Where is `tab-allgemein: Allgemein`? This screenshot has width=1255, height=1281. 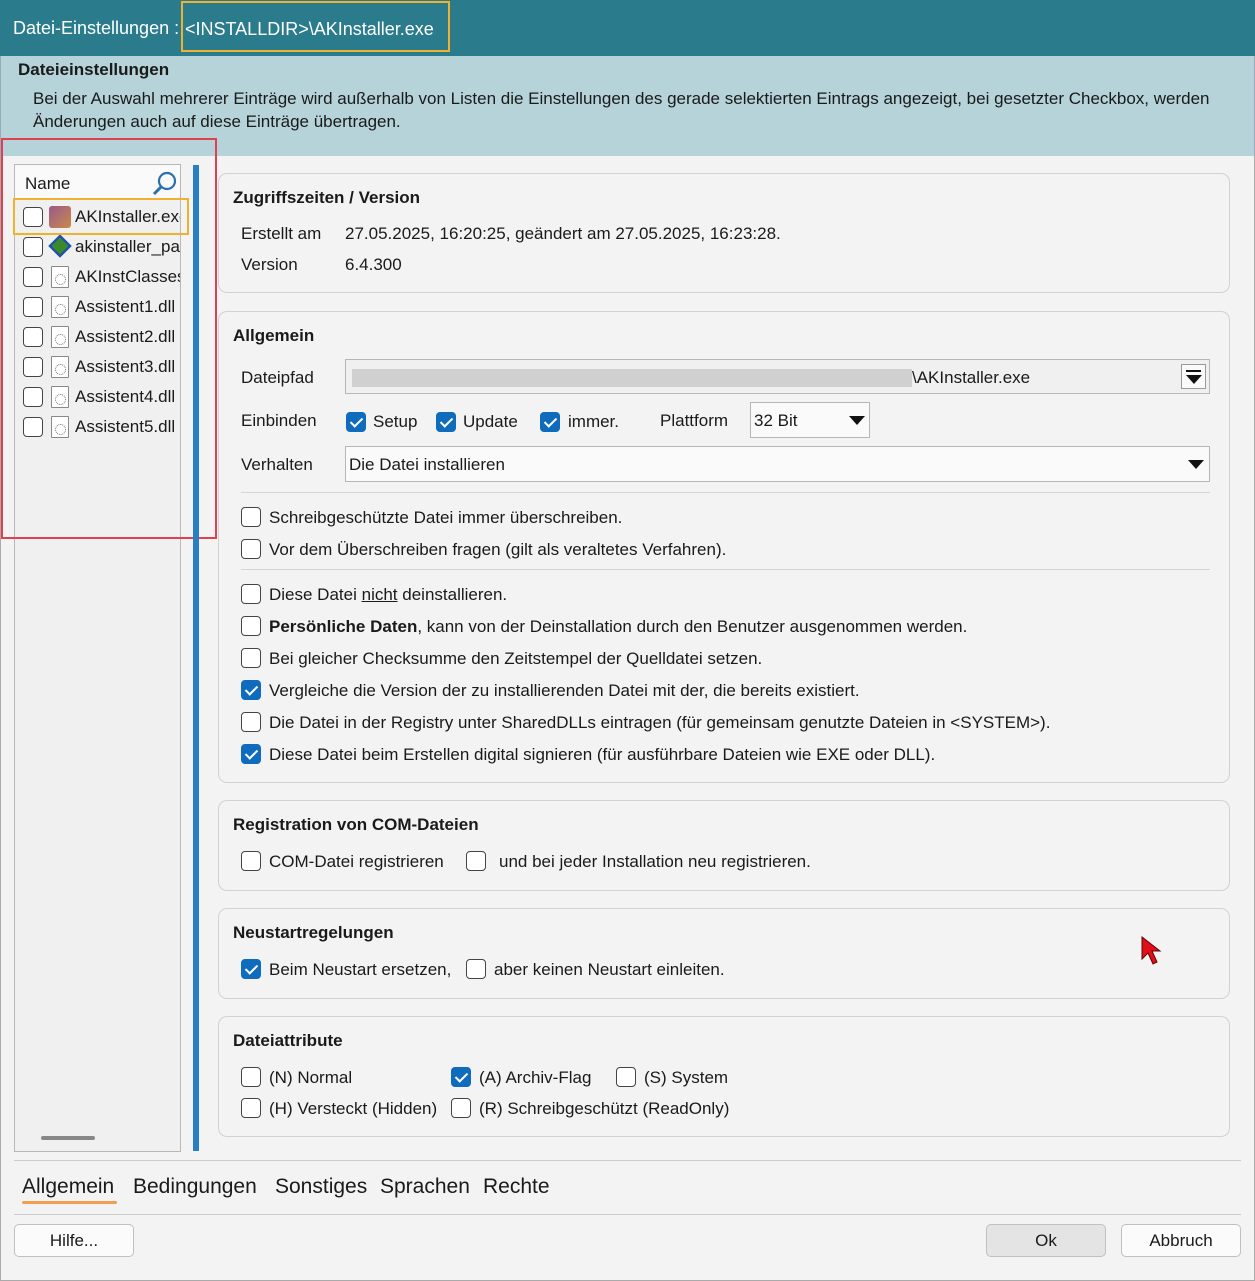
tab-allgemein: Allgemein is located at coordinates (68, 1187).